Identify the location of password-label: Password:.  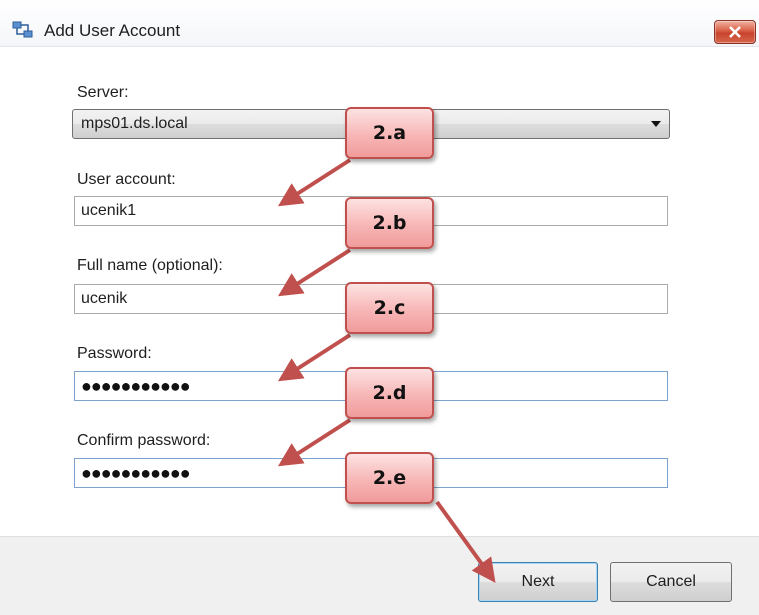
(114, 353).